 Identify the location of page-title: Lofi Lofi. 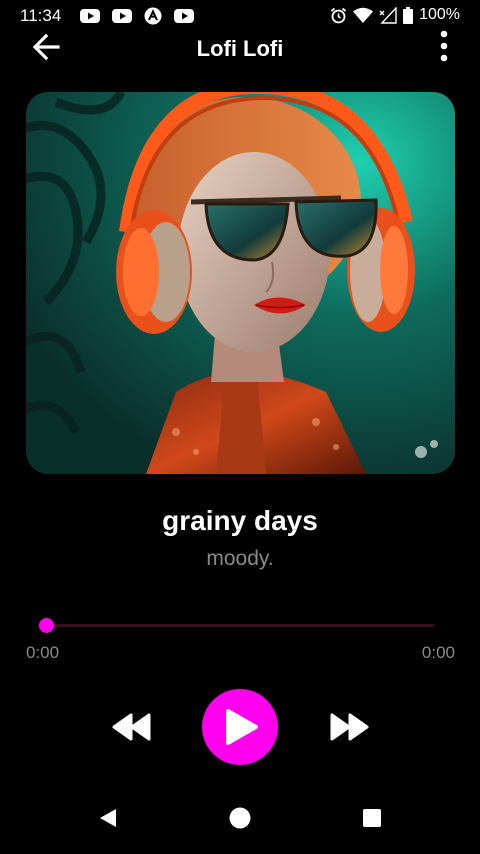
(240, 48).